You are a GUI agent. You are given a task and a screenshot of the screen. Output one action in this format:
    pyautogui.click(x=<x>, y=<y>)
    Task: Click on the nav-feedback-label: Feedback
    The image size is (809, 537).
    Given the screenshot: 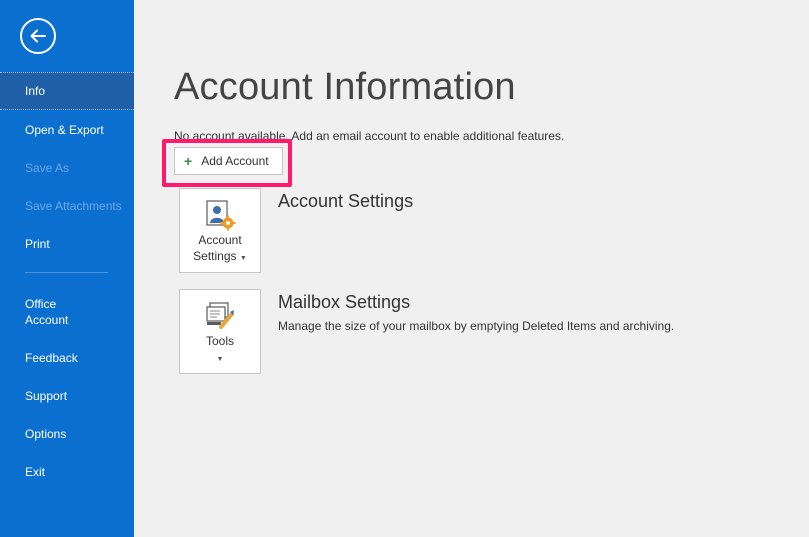 What is the action you would take?
    pyautogui.click(x=51, y=358)
    